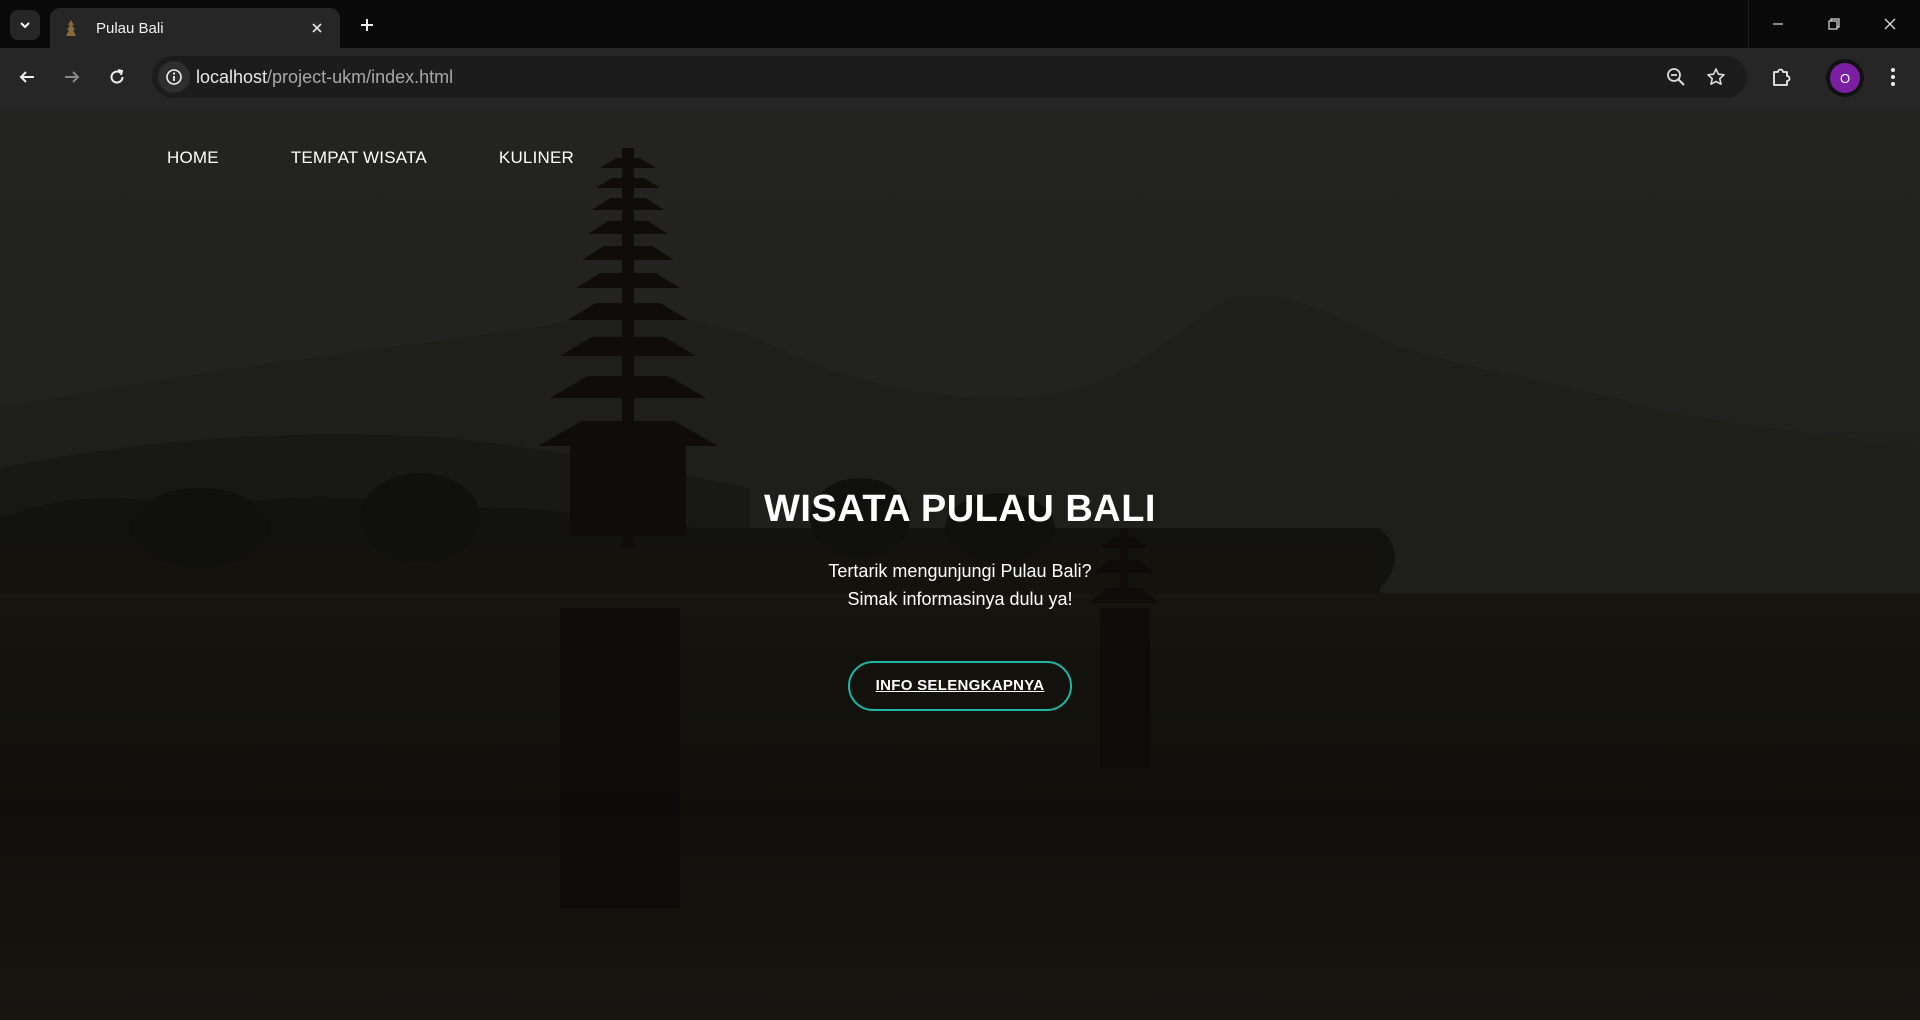  I want to click on arrow-left-icon, so click(26, 77).